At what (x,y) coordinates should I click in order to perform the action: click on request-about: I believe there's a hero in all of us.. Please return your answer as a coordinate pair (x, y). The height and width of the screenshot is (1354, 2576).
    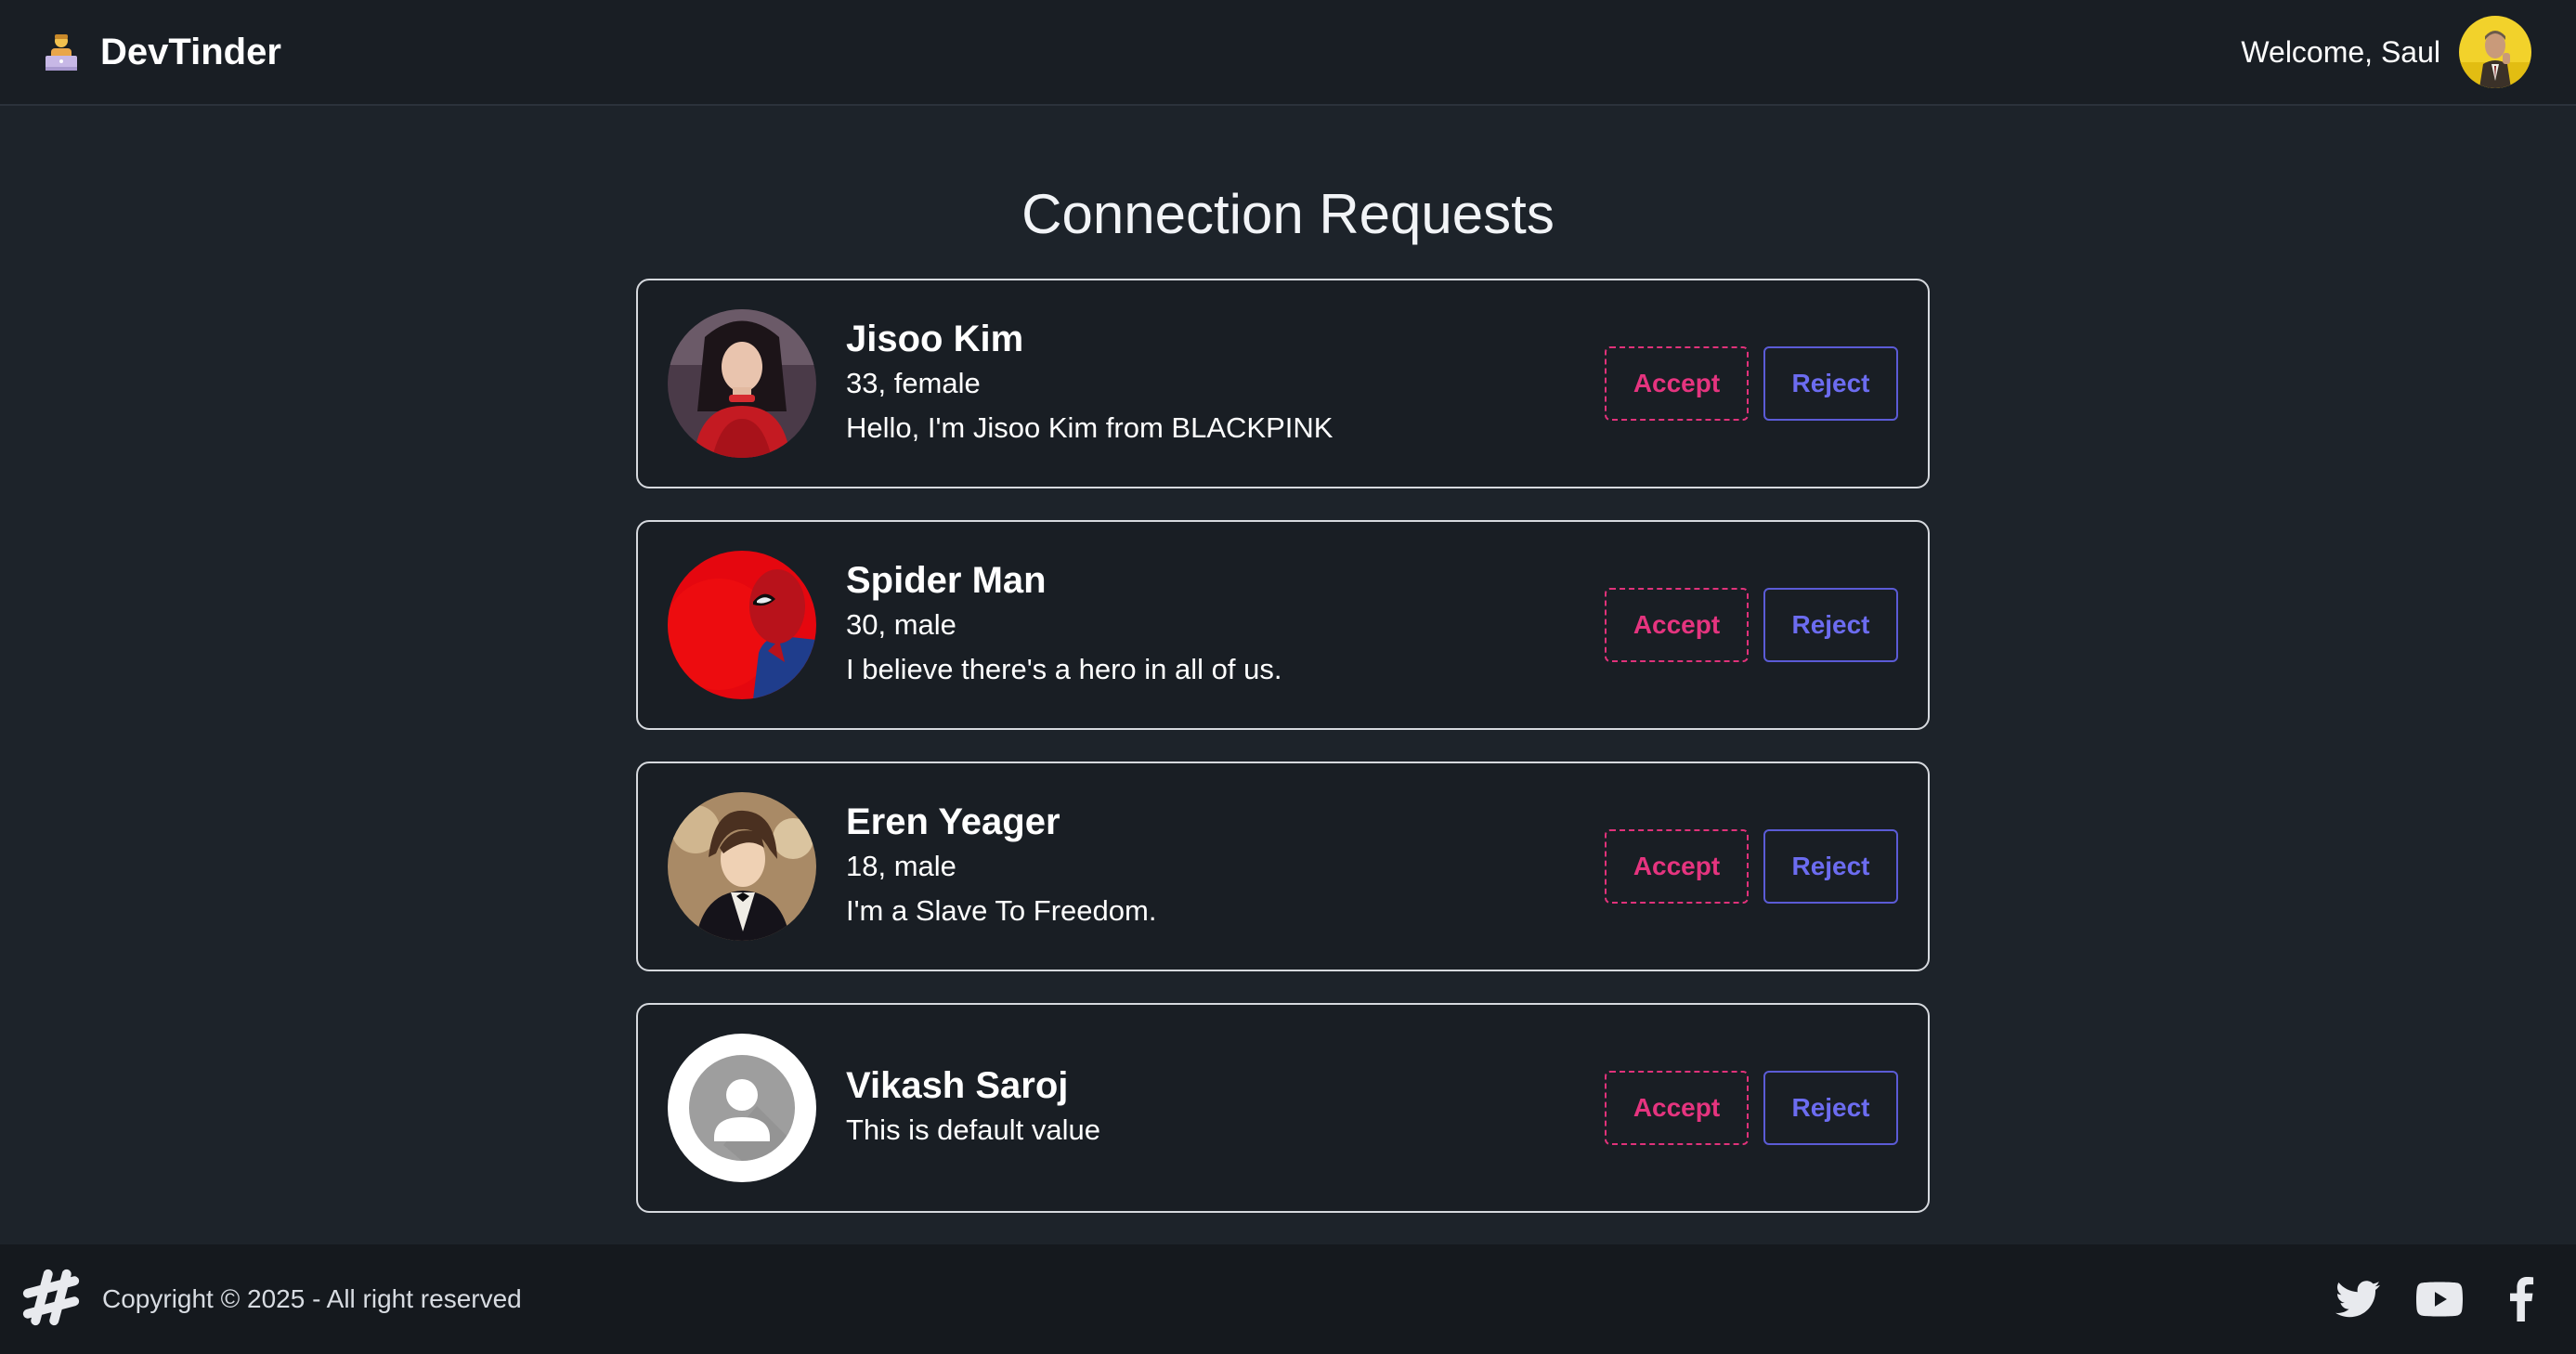
    Looking at the image, I should click on (1064, 669).